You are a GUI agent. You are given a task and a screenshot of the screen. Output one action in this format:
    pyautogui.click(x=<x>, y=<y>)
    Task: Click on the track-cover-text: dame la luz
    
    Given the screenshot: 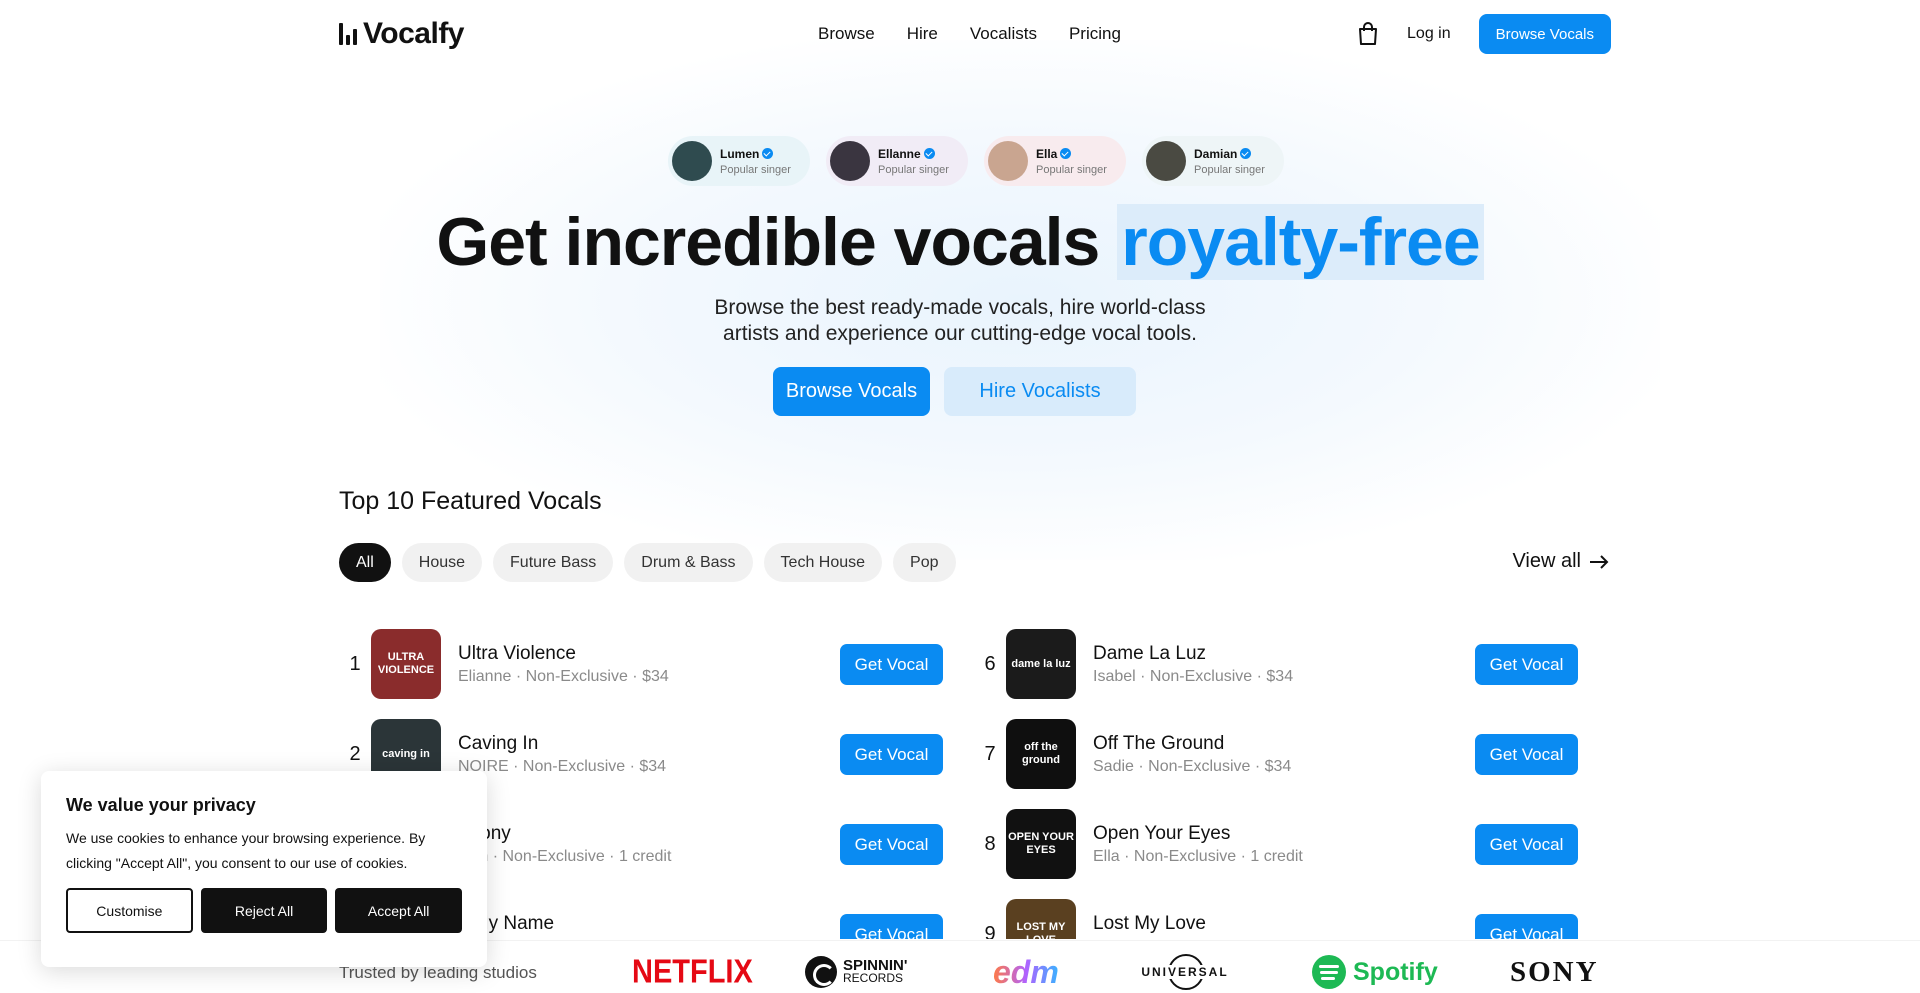 What is the action you would take?
    pyautogui.click(x=1041, y=663)
    